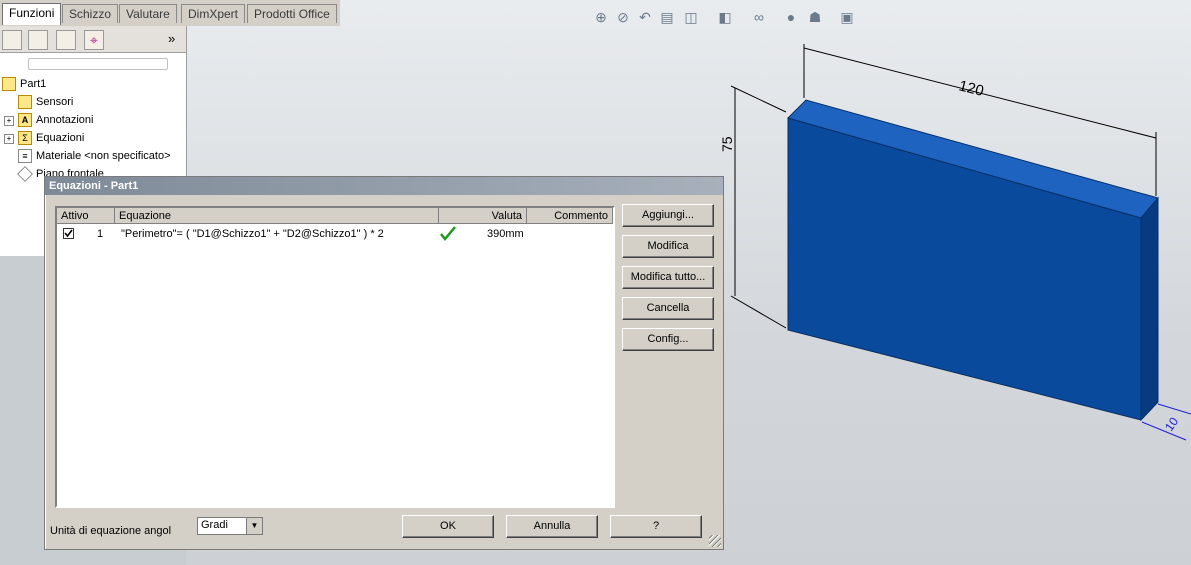 The height and width of the screenshot is (565, 1191). I want to click on equation-value: 390mm, so click(505, 234).